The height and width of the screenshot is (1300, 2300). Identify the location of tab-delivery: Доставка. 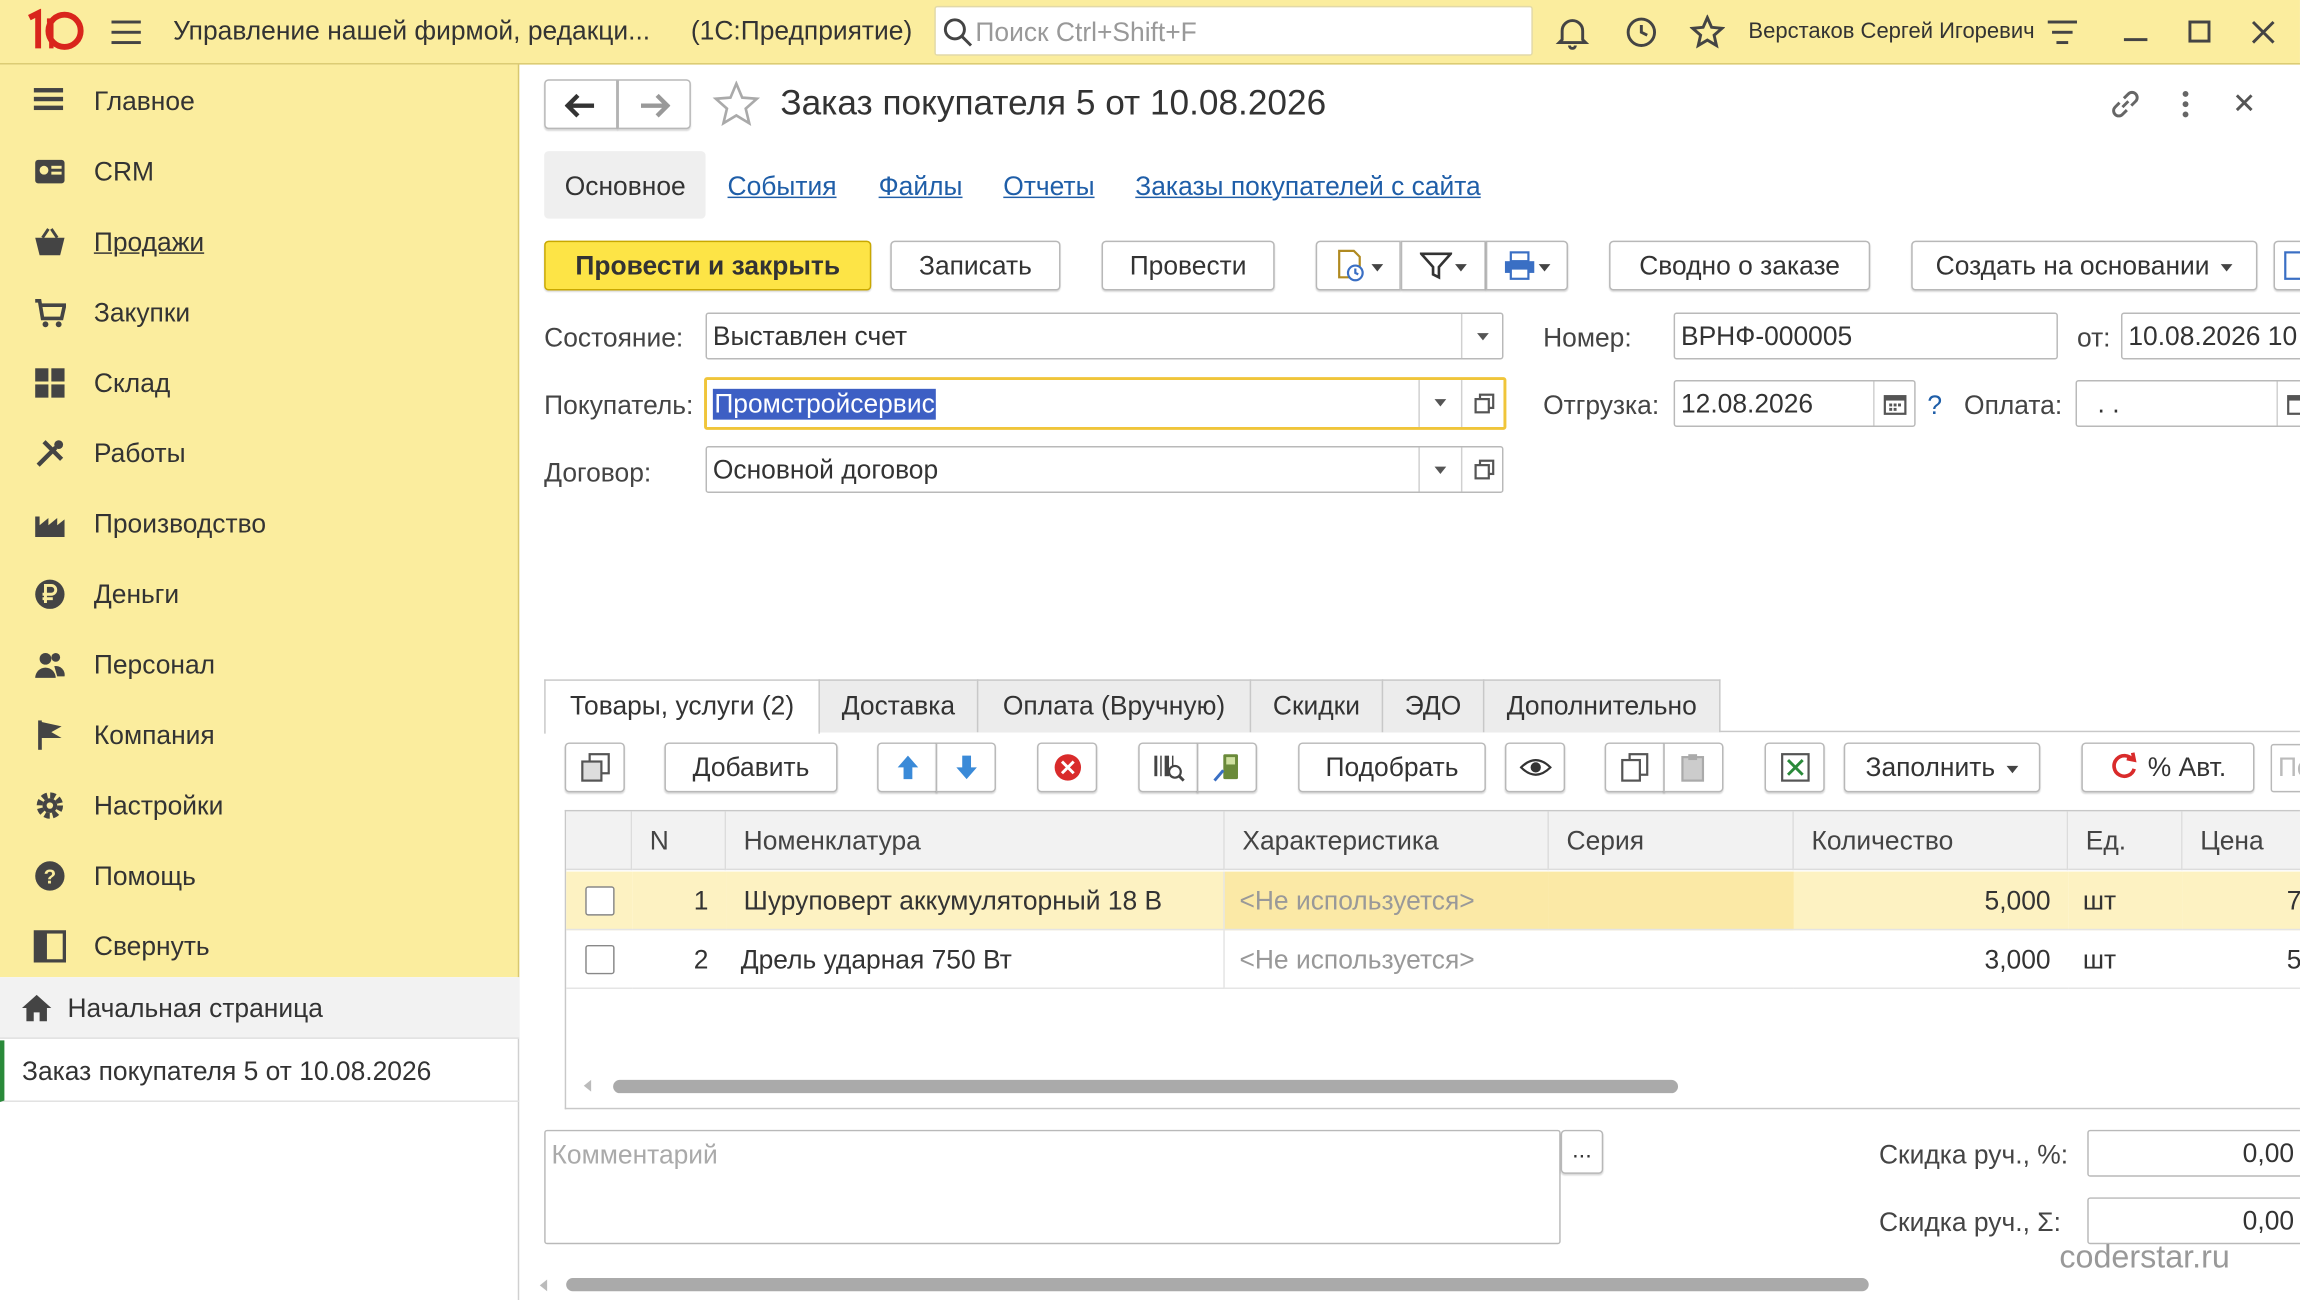
(898, 706).